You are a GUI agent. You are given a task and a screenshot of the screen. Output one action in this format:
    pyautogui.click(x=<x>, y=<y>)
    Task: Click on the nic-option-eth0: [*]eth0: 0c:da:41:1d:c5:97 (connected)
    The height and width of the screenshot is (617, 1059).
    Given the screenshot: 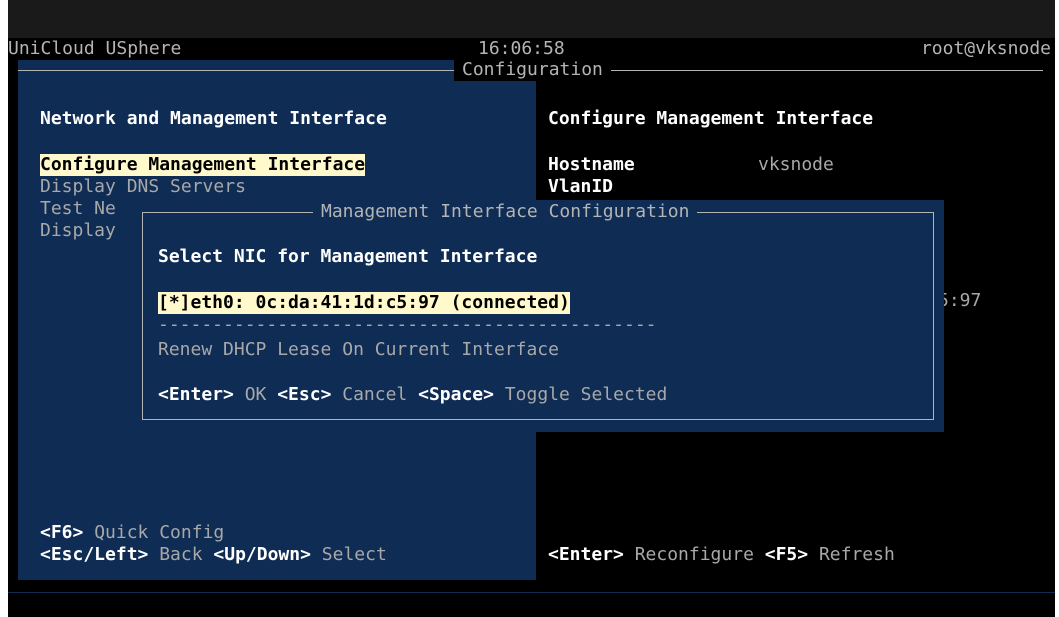 What is the action you would take?
    pyautogui.click(x=364, y=303)
    